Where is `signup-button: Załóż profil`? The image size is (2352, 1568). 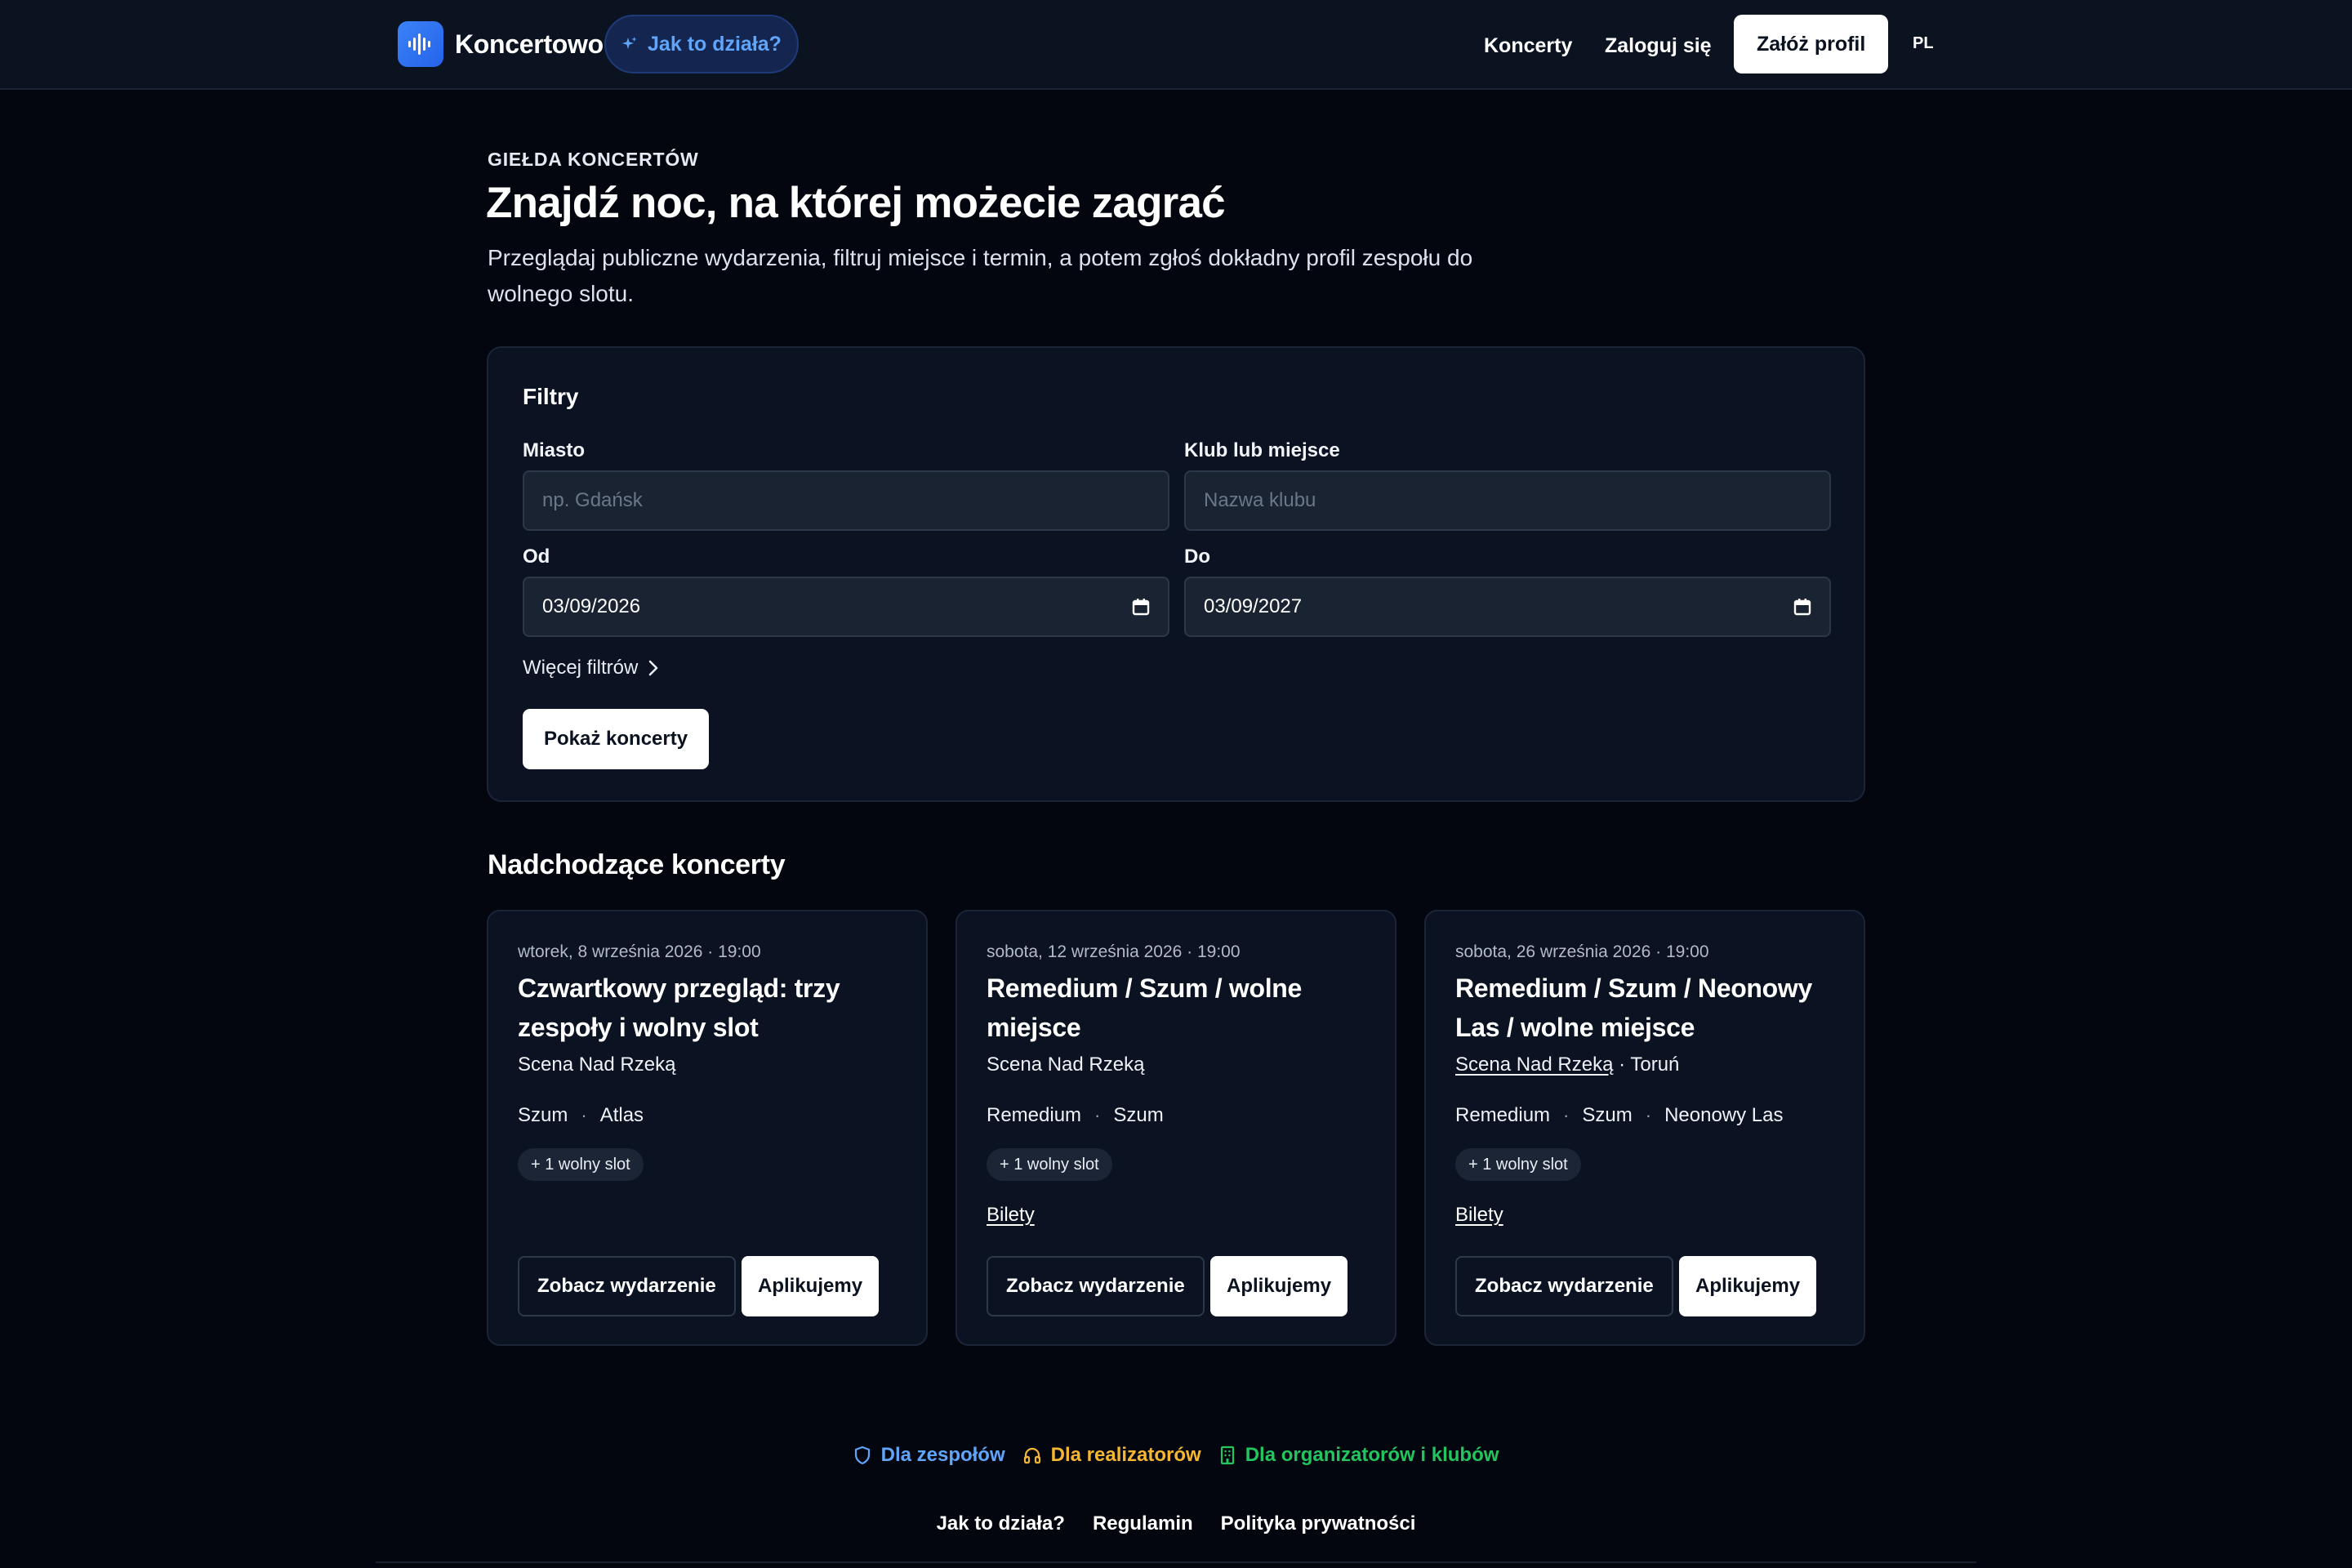
signup-button: Załóż profil is located at coordinates (1811, 44).